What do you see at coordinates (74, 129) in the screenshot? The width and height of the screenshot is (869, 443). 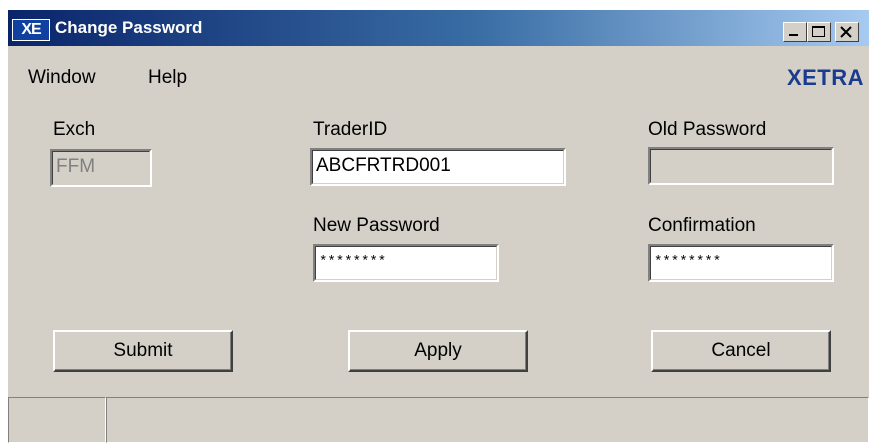 I see `exch-label: Exch` at bounding box center [74, 129].